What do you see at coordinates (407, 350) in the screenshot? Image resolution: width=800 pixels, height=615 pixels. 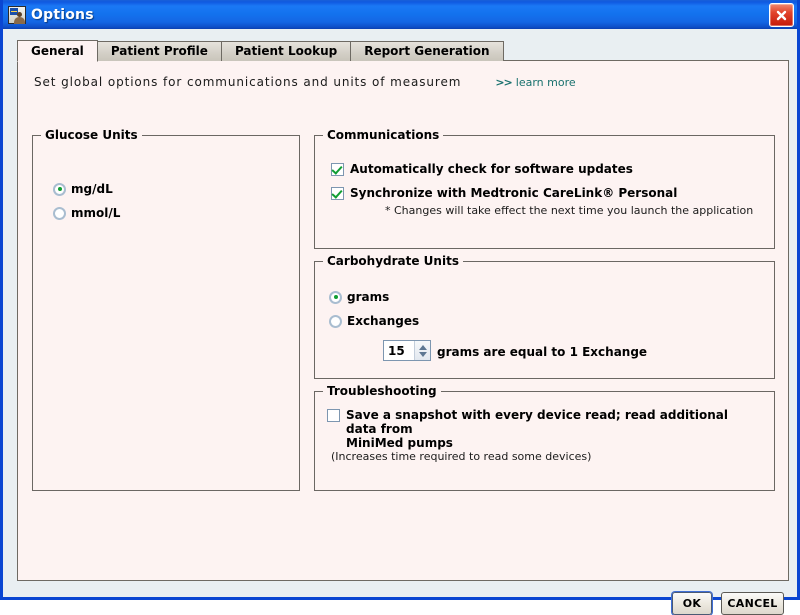 I see `grams-per-exchange-stepper: 15` at bounding box center [407, 350].